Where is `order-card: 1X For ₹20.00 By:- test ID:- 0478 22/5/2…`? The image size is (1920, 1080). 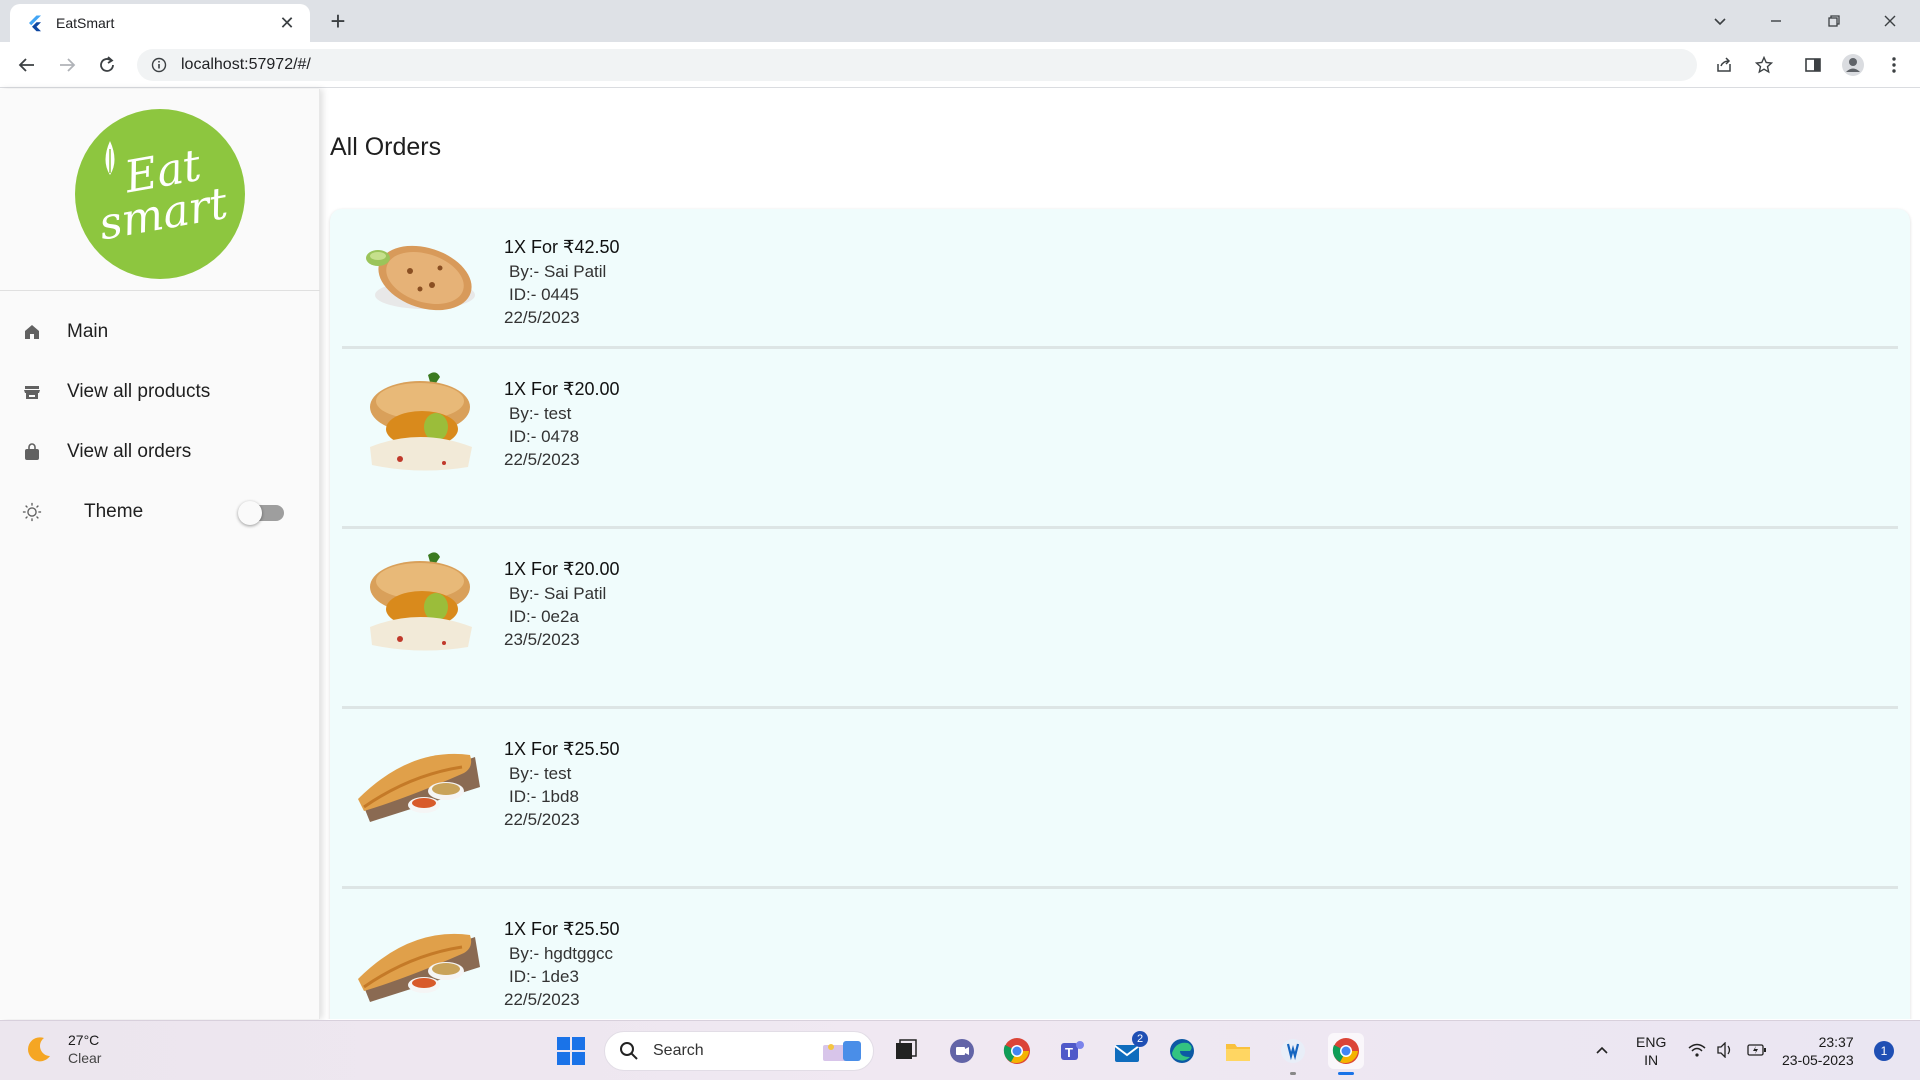
order-card: 1X For ₹20.00 By:- test ID:- 0478 22/5/2… is located at coordinates (1120, 439).